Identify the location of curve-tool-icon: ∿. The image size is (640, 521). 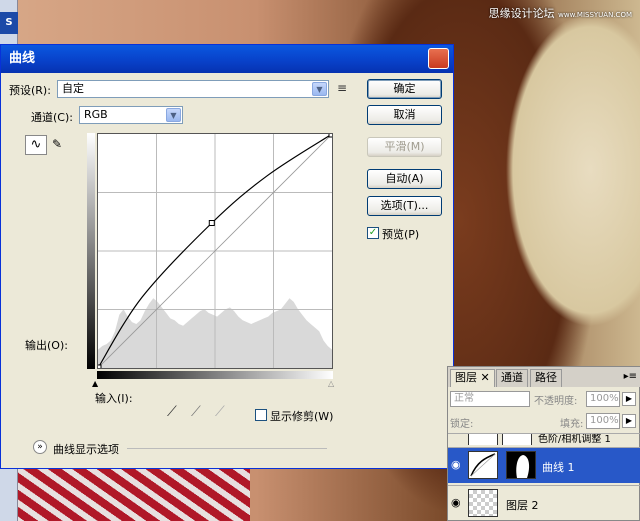
(36, 145).